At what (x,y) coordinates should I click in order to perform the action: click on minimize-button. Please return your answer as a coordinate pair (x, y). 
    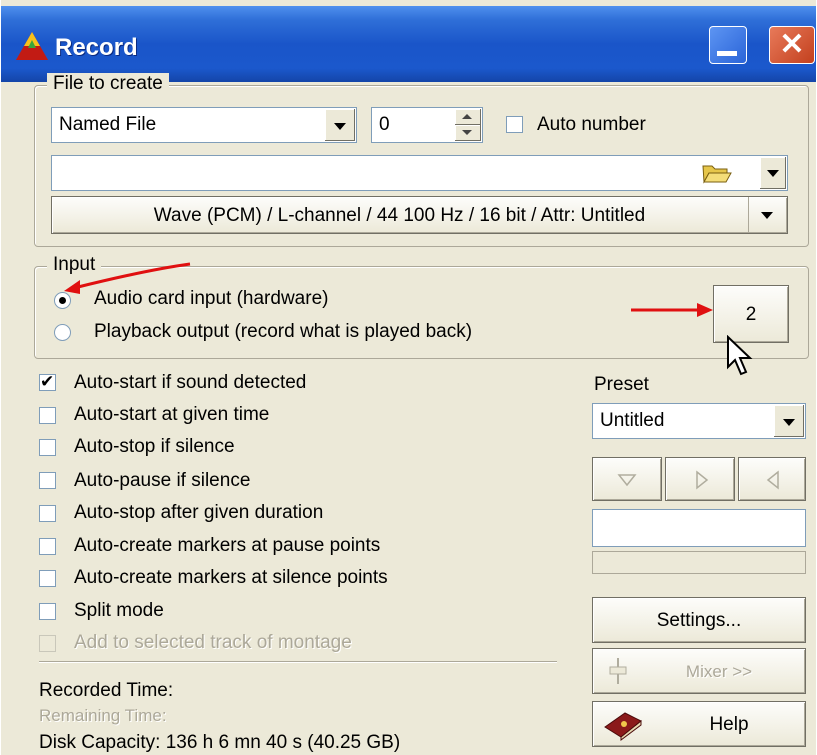
    Looking at the image, I should click on (728, 45).